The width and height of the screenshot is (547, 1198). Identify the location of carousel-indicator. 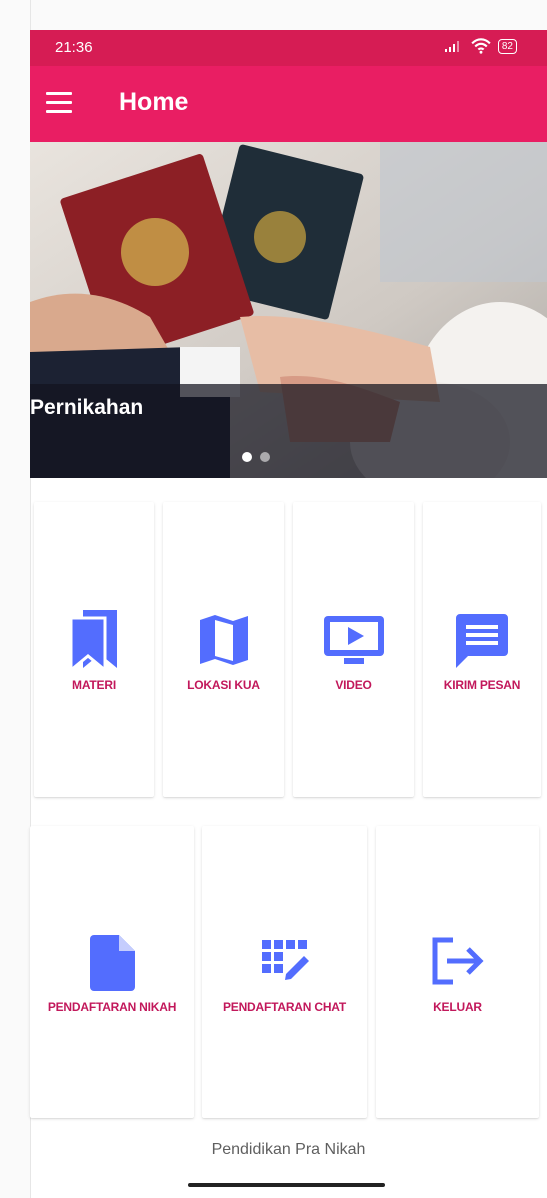
(256, 457).